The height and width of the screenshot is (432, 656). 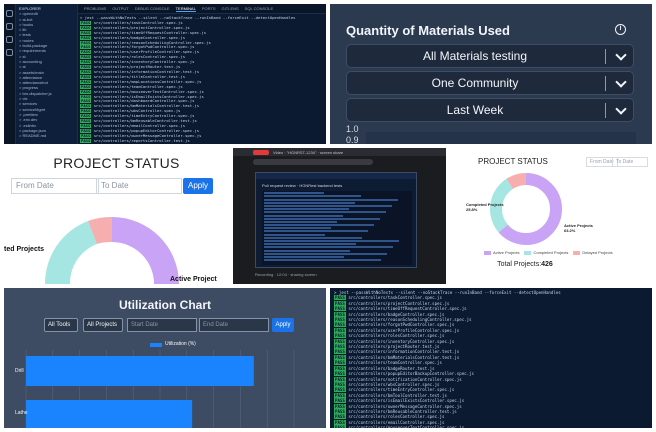 I want to click on tab-gitlens: GITLENS, so click(x=230, y=8).